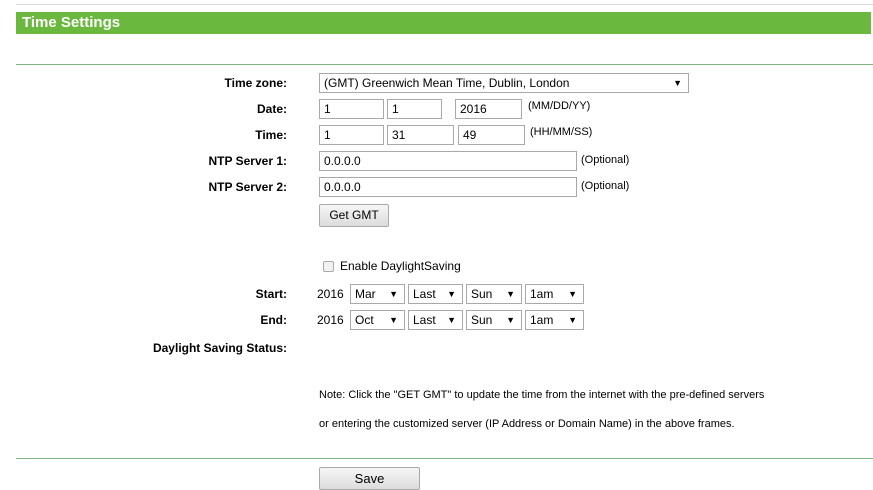 Image resolution: width=873 pixels, height=490 pixels. What do you see at coordinates (271, 135) in the screenshot?
I see `time-label: Time:` at bounding box center [271, 135].